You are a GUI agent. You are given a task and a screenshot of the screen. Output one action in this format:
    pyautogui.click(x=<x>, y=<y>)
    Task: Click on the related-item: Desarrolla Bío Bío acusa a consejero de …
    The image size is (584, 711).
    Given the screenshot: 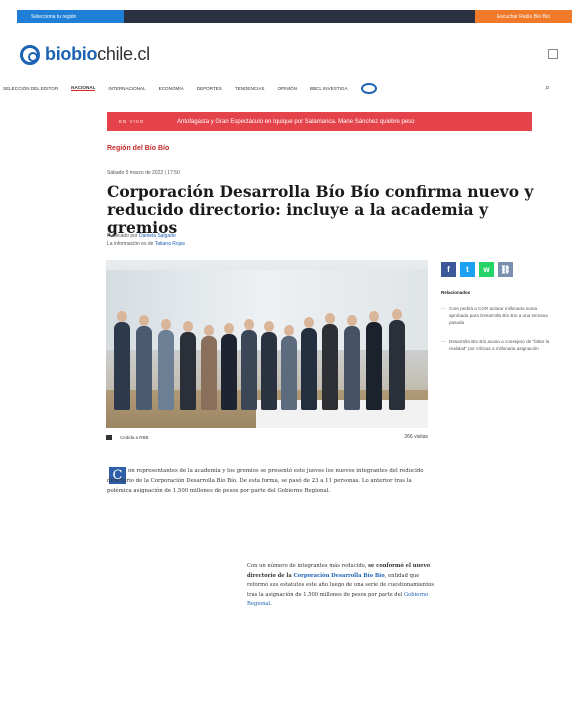 What is the action you would take?
    pyautogui.click(x=496, y=345)
    